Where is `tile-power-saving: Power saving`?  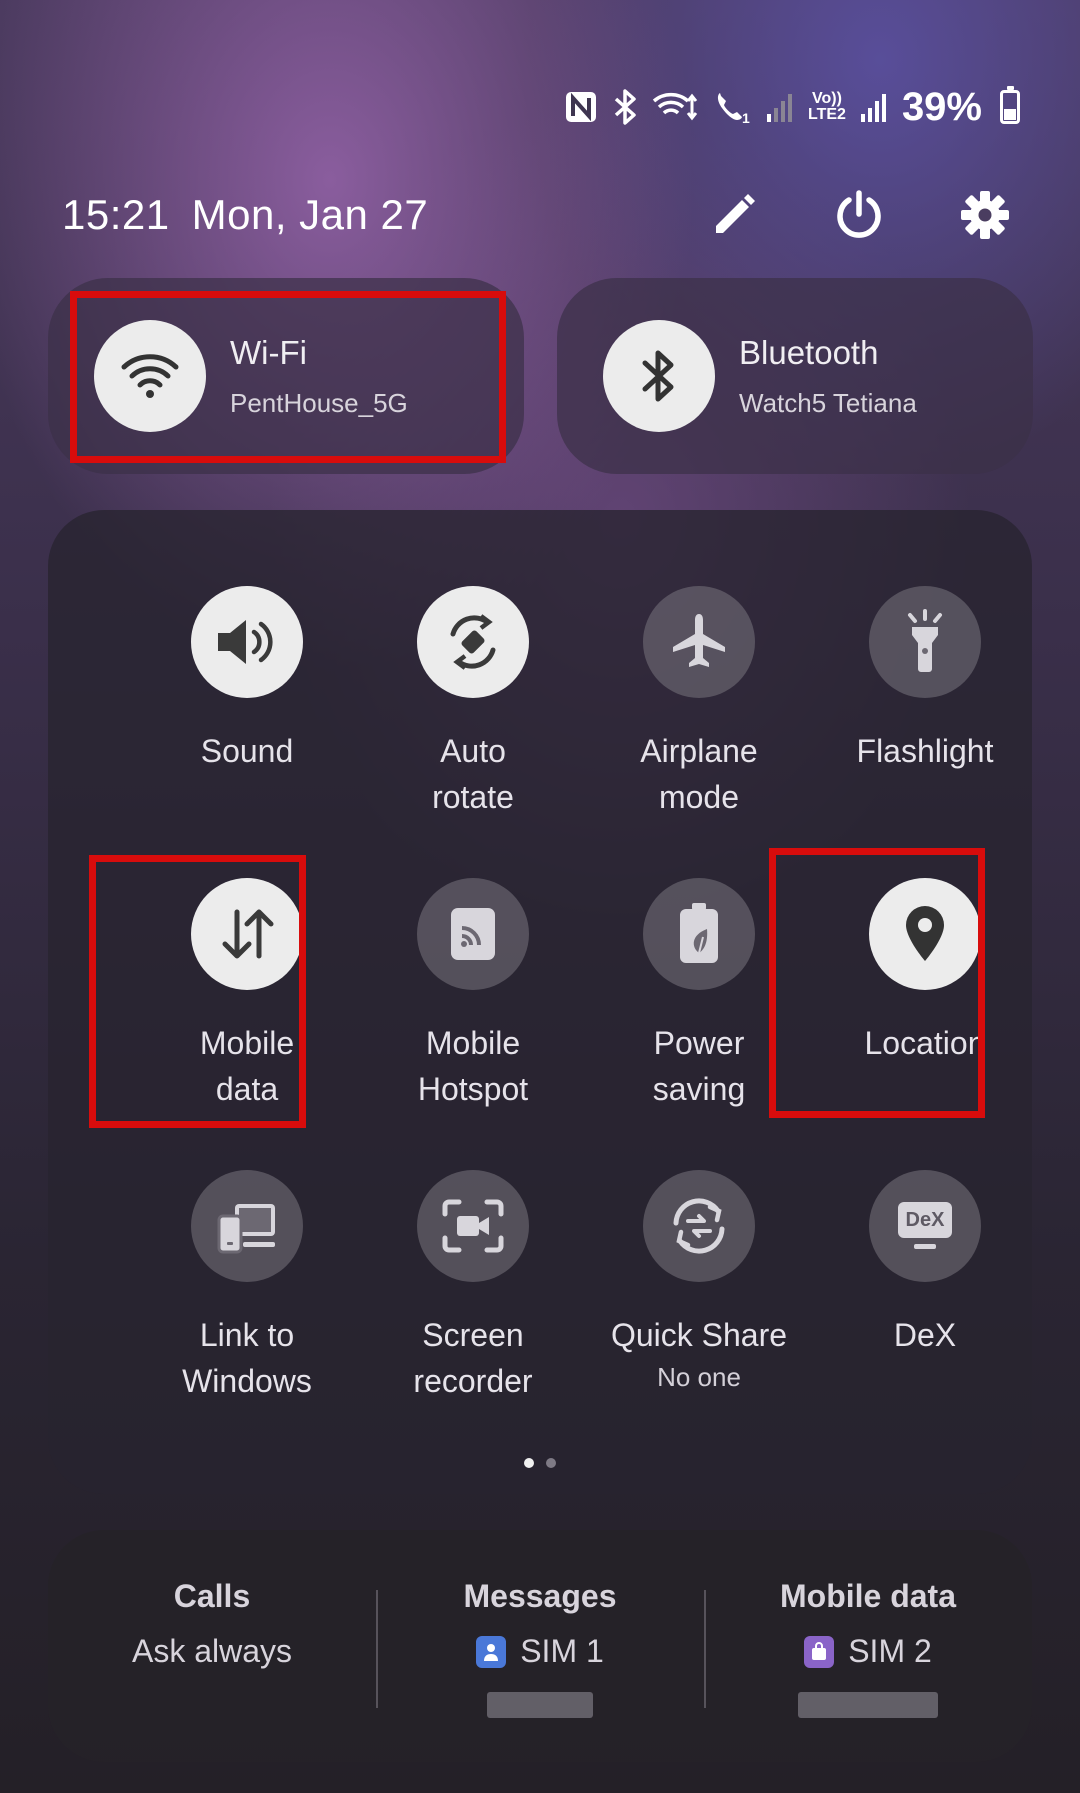 tile-power-saving: Power saving is located at coordinates (699, 995).